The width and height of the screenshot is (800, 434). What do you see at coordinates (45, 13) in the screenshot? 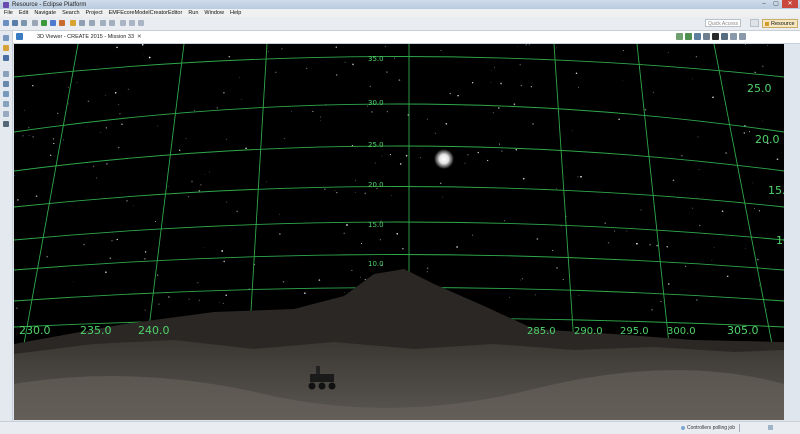
I see `menu-navigate: Navigate` at bounding box center [45, 13].